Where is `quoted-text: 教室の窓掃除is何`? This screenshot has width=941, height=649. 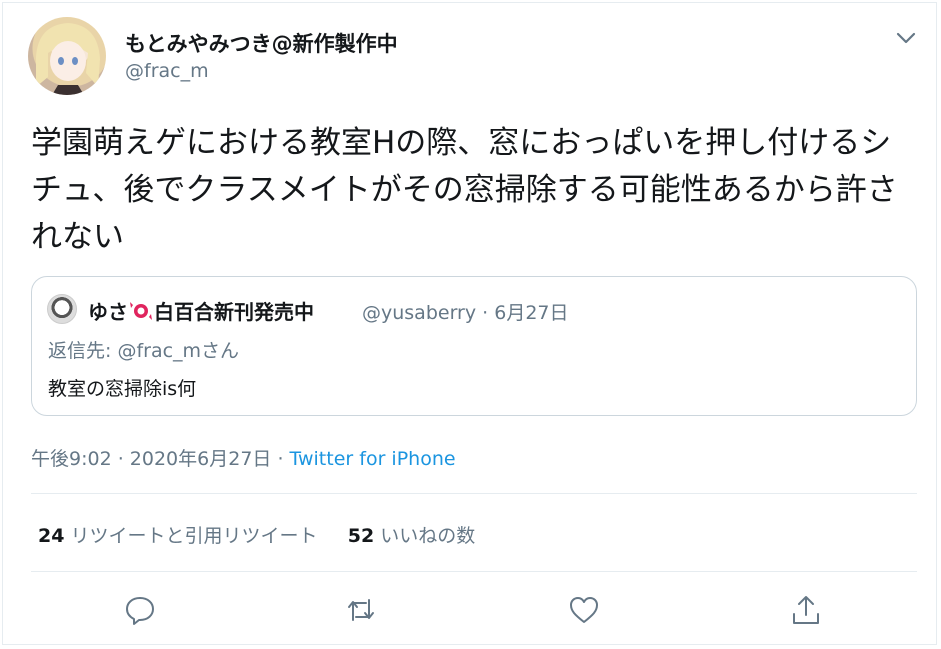 quoted-text: 教室の窓掃除is何 is located at coordinates (122, 389).